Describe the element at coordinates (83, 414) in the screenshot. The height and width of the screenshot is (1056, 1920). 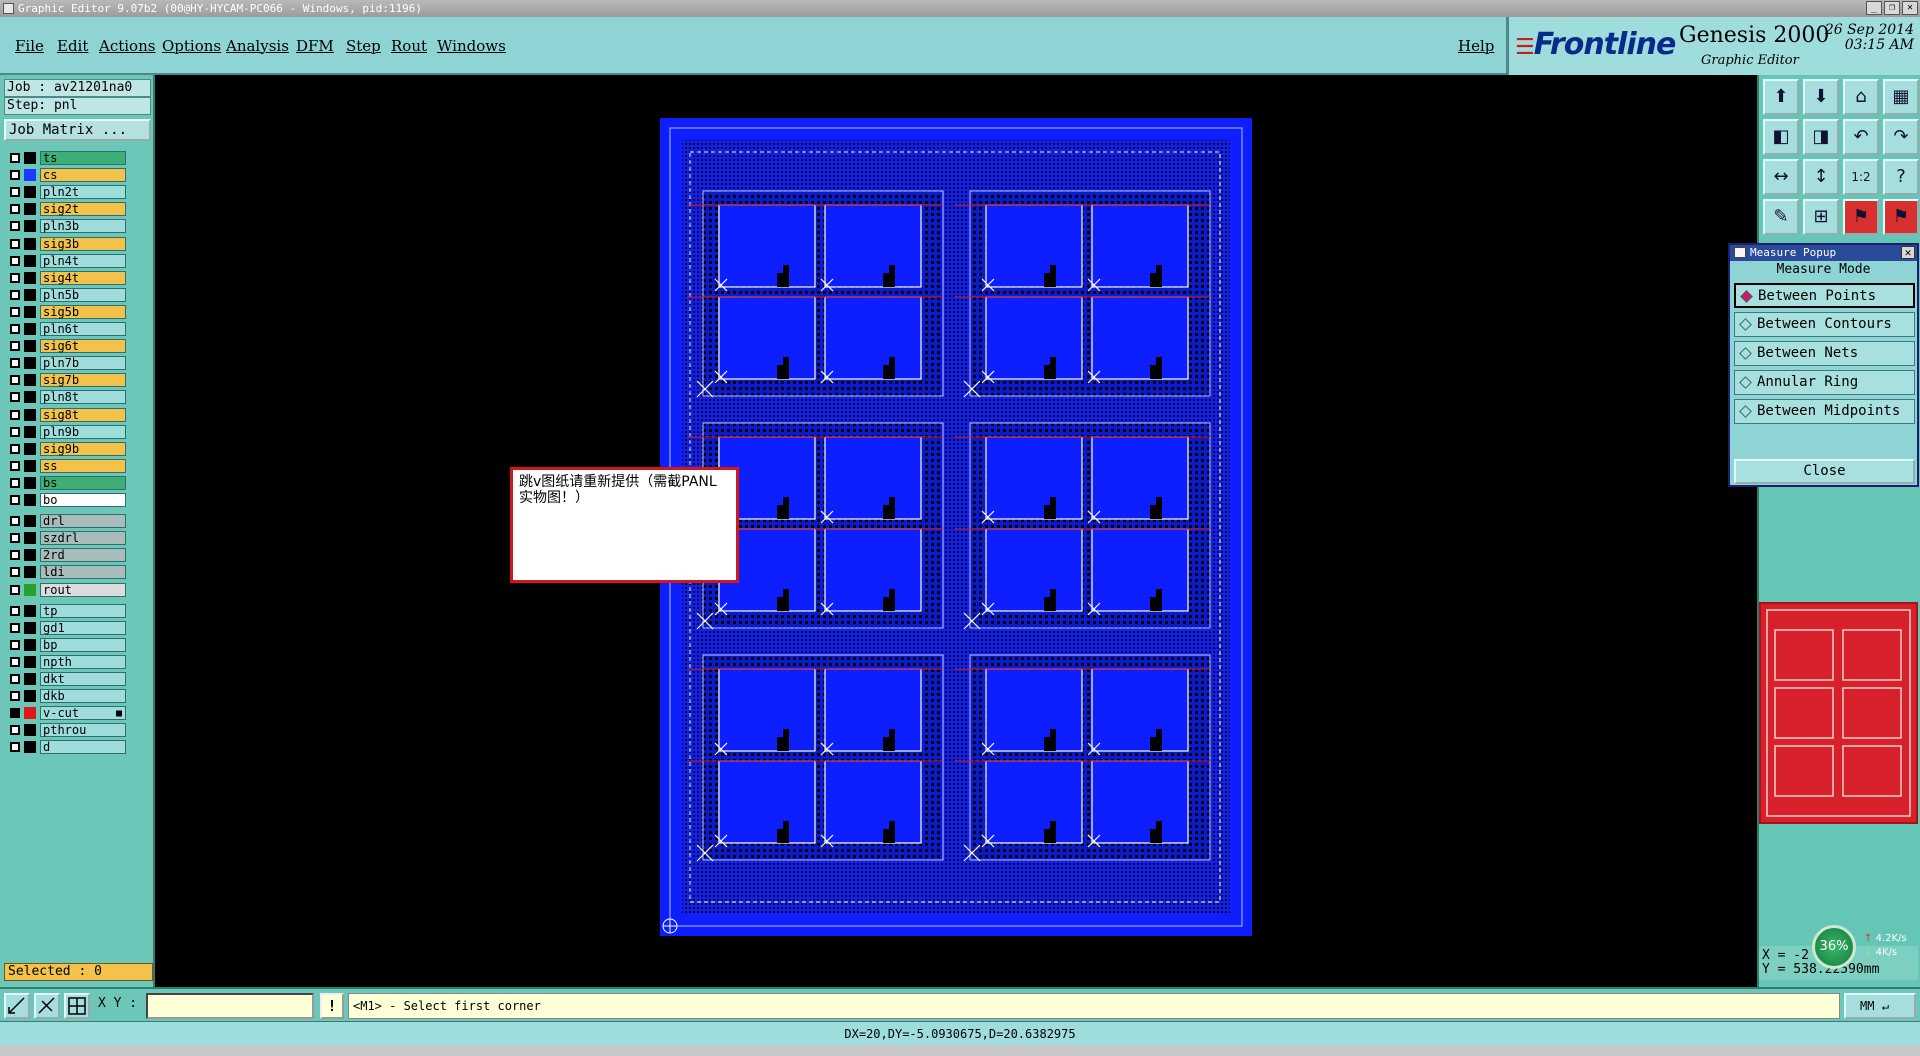
I see `layer-name: sig8t` at that location.